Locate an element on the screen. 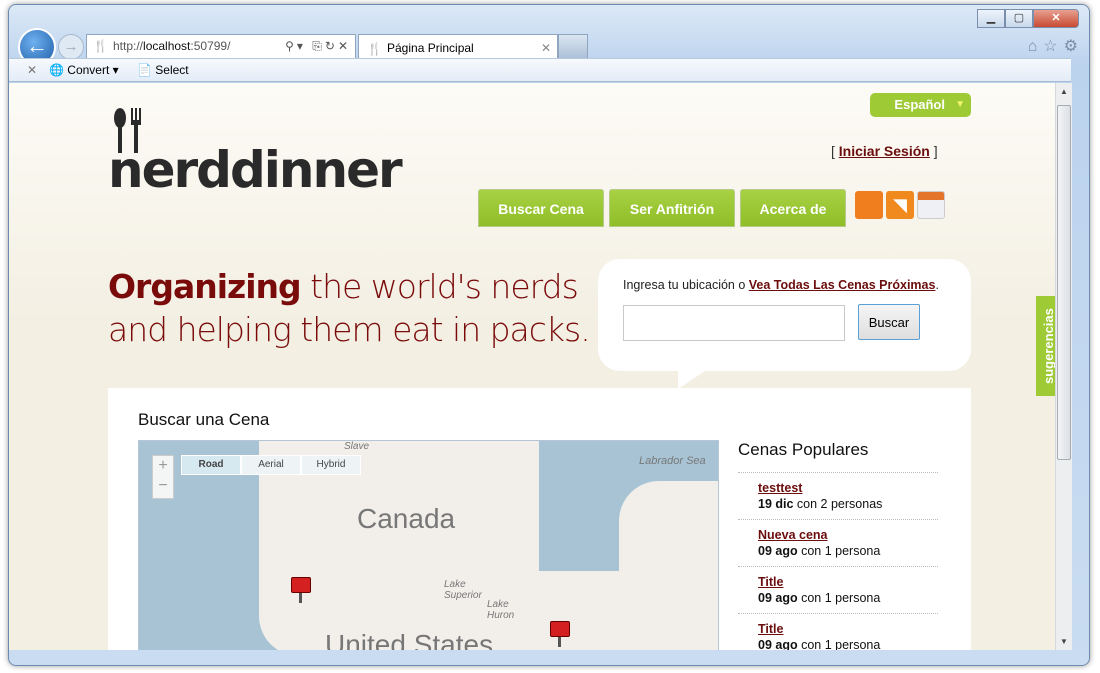 The image size is (1100, 673). list-item: Nueva cena 09 ago con 1 persona is located at coordinates (838, 542).